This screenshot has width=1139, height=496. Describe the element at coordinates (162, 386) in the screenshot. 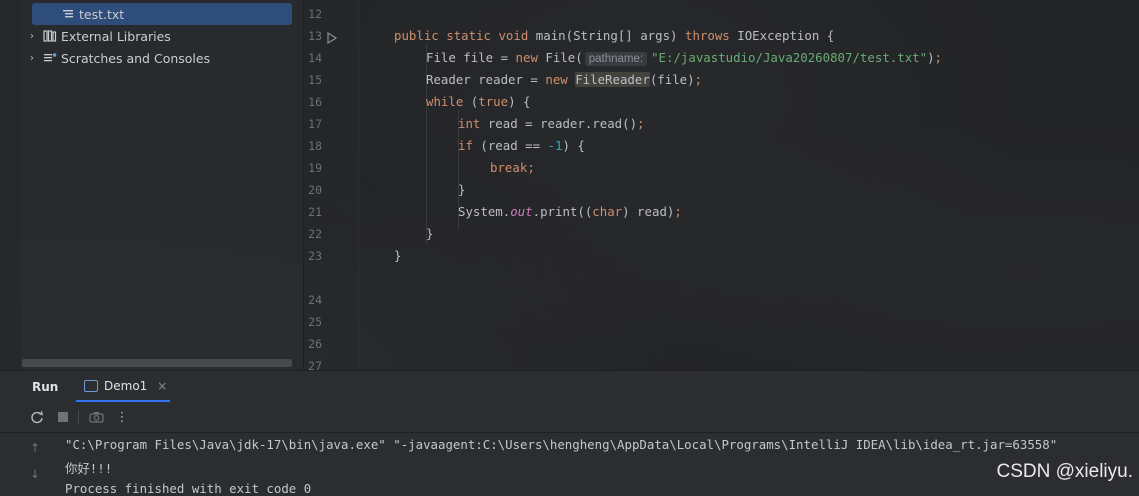

I see `close-icon: ×` at that location.